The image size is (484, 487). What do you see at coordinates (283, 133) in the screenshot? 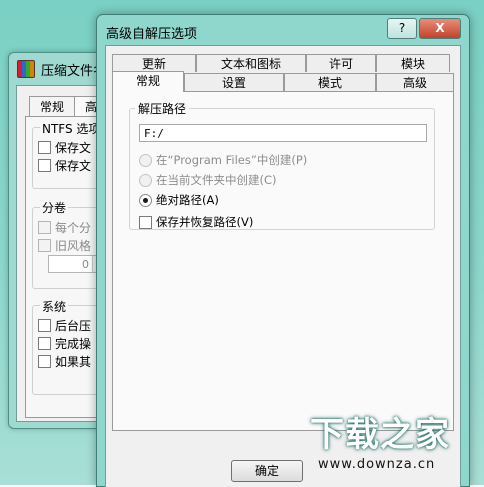
I see `extract-path-input: F:/` at bounding box center [283, 133].